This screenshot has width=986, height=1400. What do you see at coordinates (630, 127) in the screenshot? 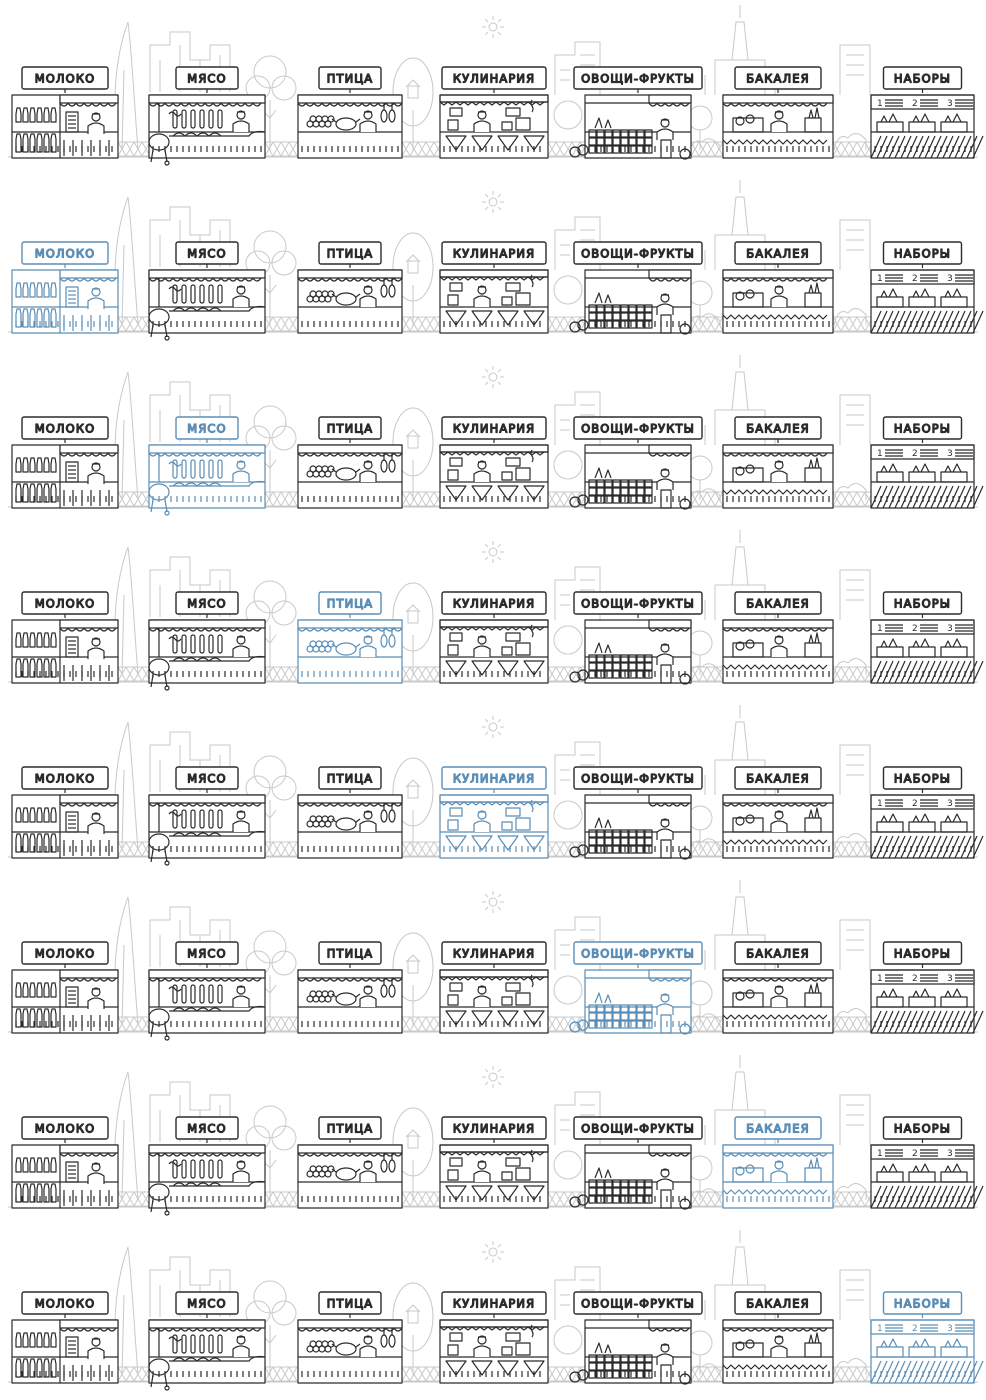
I see `stall-produce-drawing` at bounding box center [630, 127].